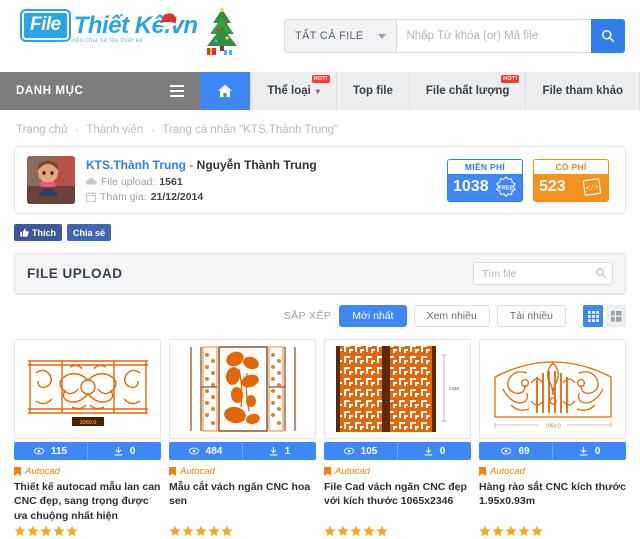  Describe the element at coordinates (87, 393) in the screenshot. I see `cnc-railing-scroll-pattern-image: 3060.0` at that location.